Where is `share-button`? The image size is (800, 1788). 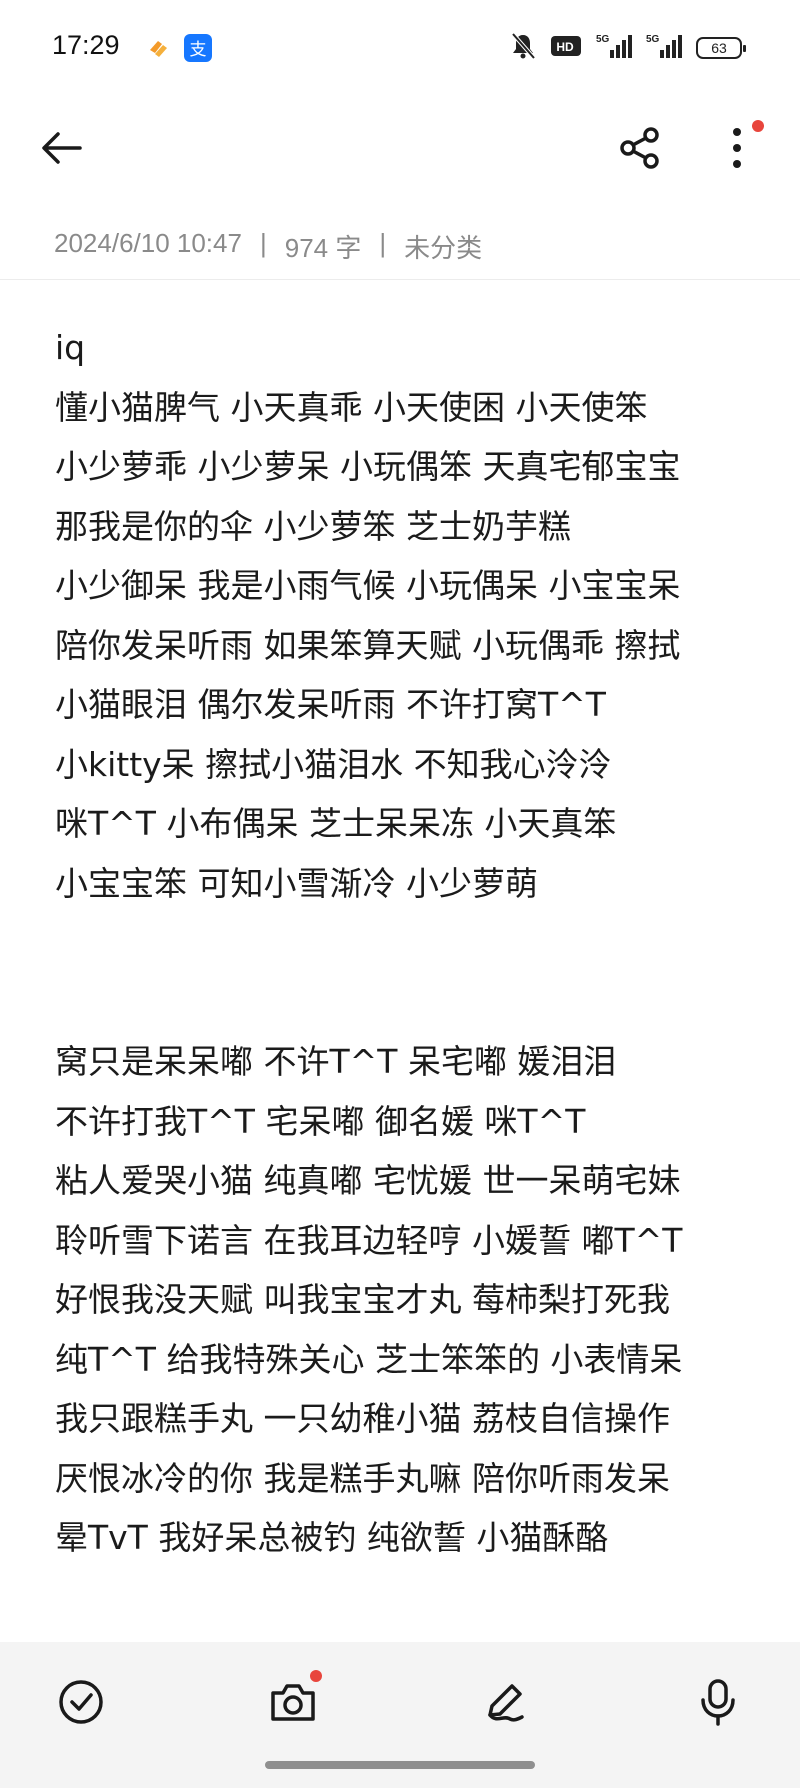 share-button is located at coordinates (640, 150).